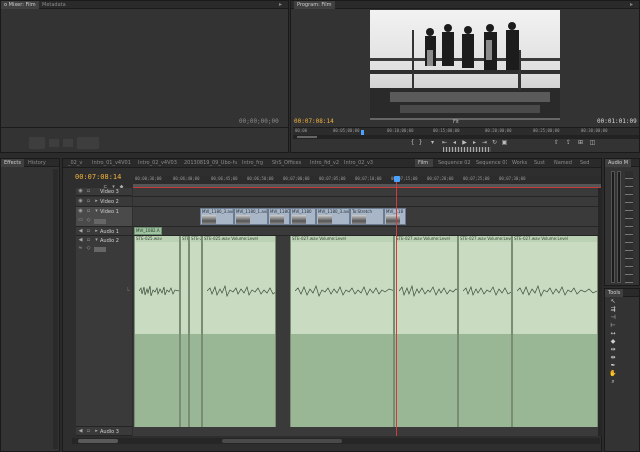  What do you see at coordinates (336, 441) in the screenshot?
I see `timeline-zoom-scrollbar` at bounding box center [336, 441].